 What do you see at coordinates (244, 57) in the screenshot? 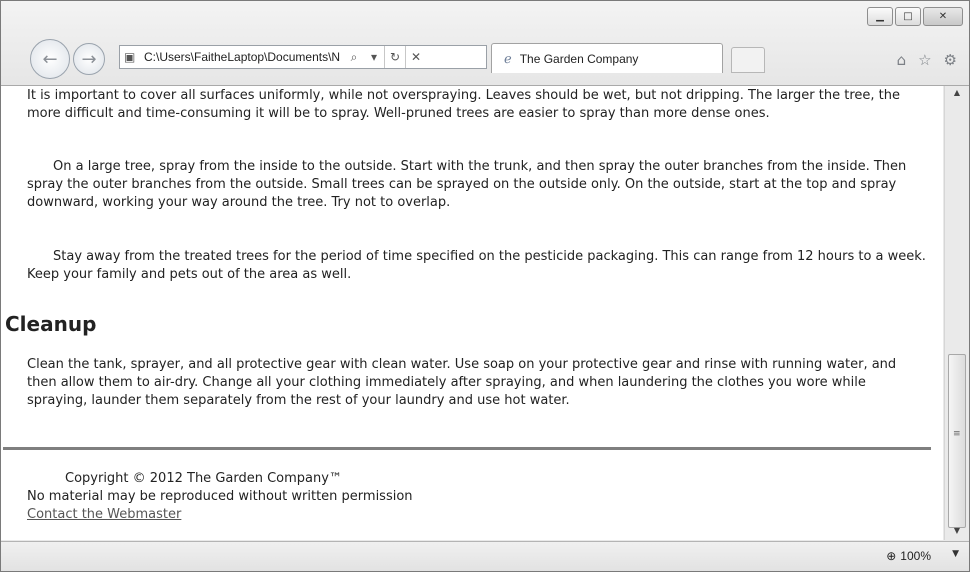
I see `address-url: C:\Users\FaitheLaptop\Documents\N` at bounding box center [244, 57].